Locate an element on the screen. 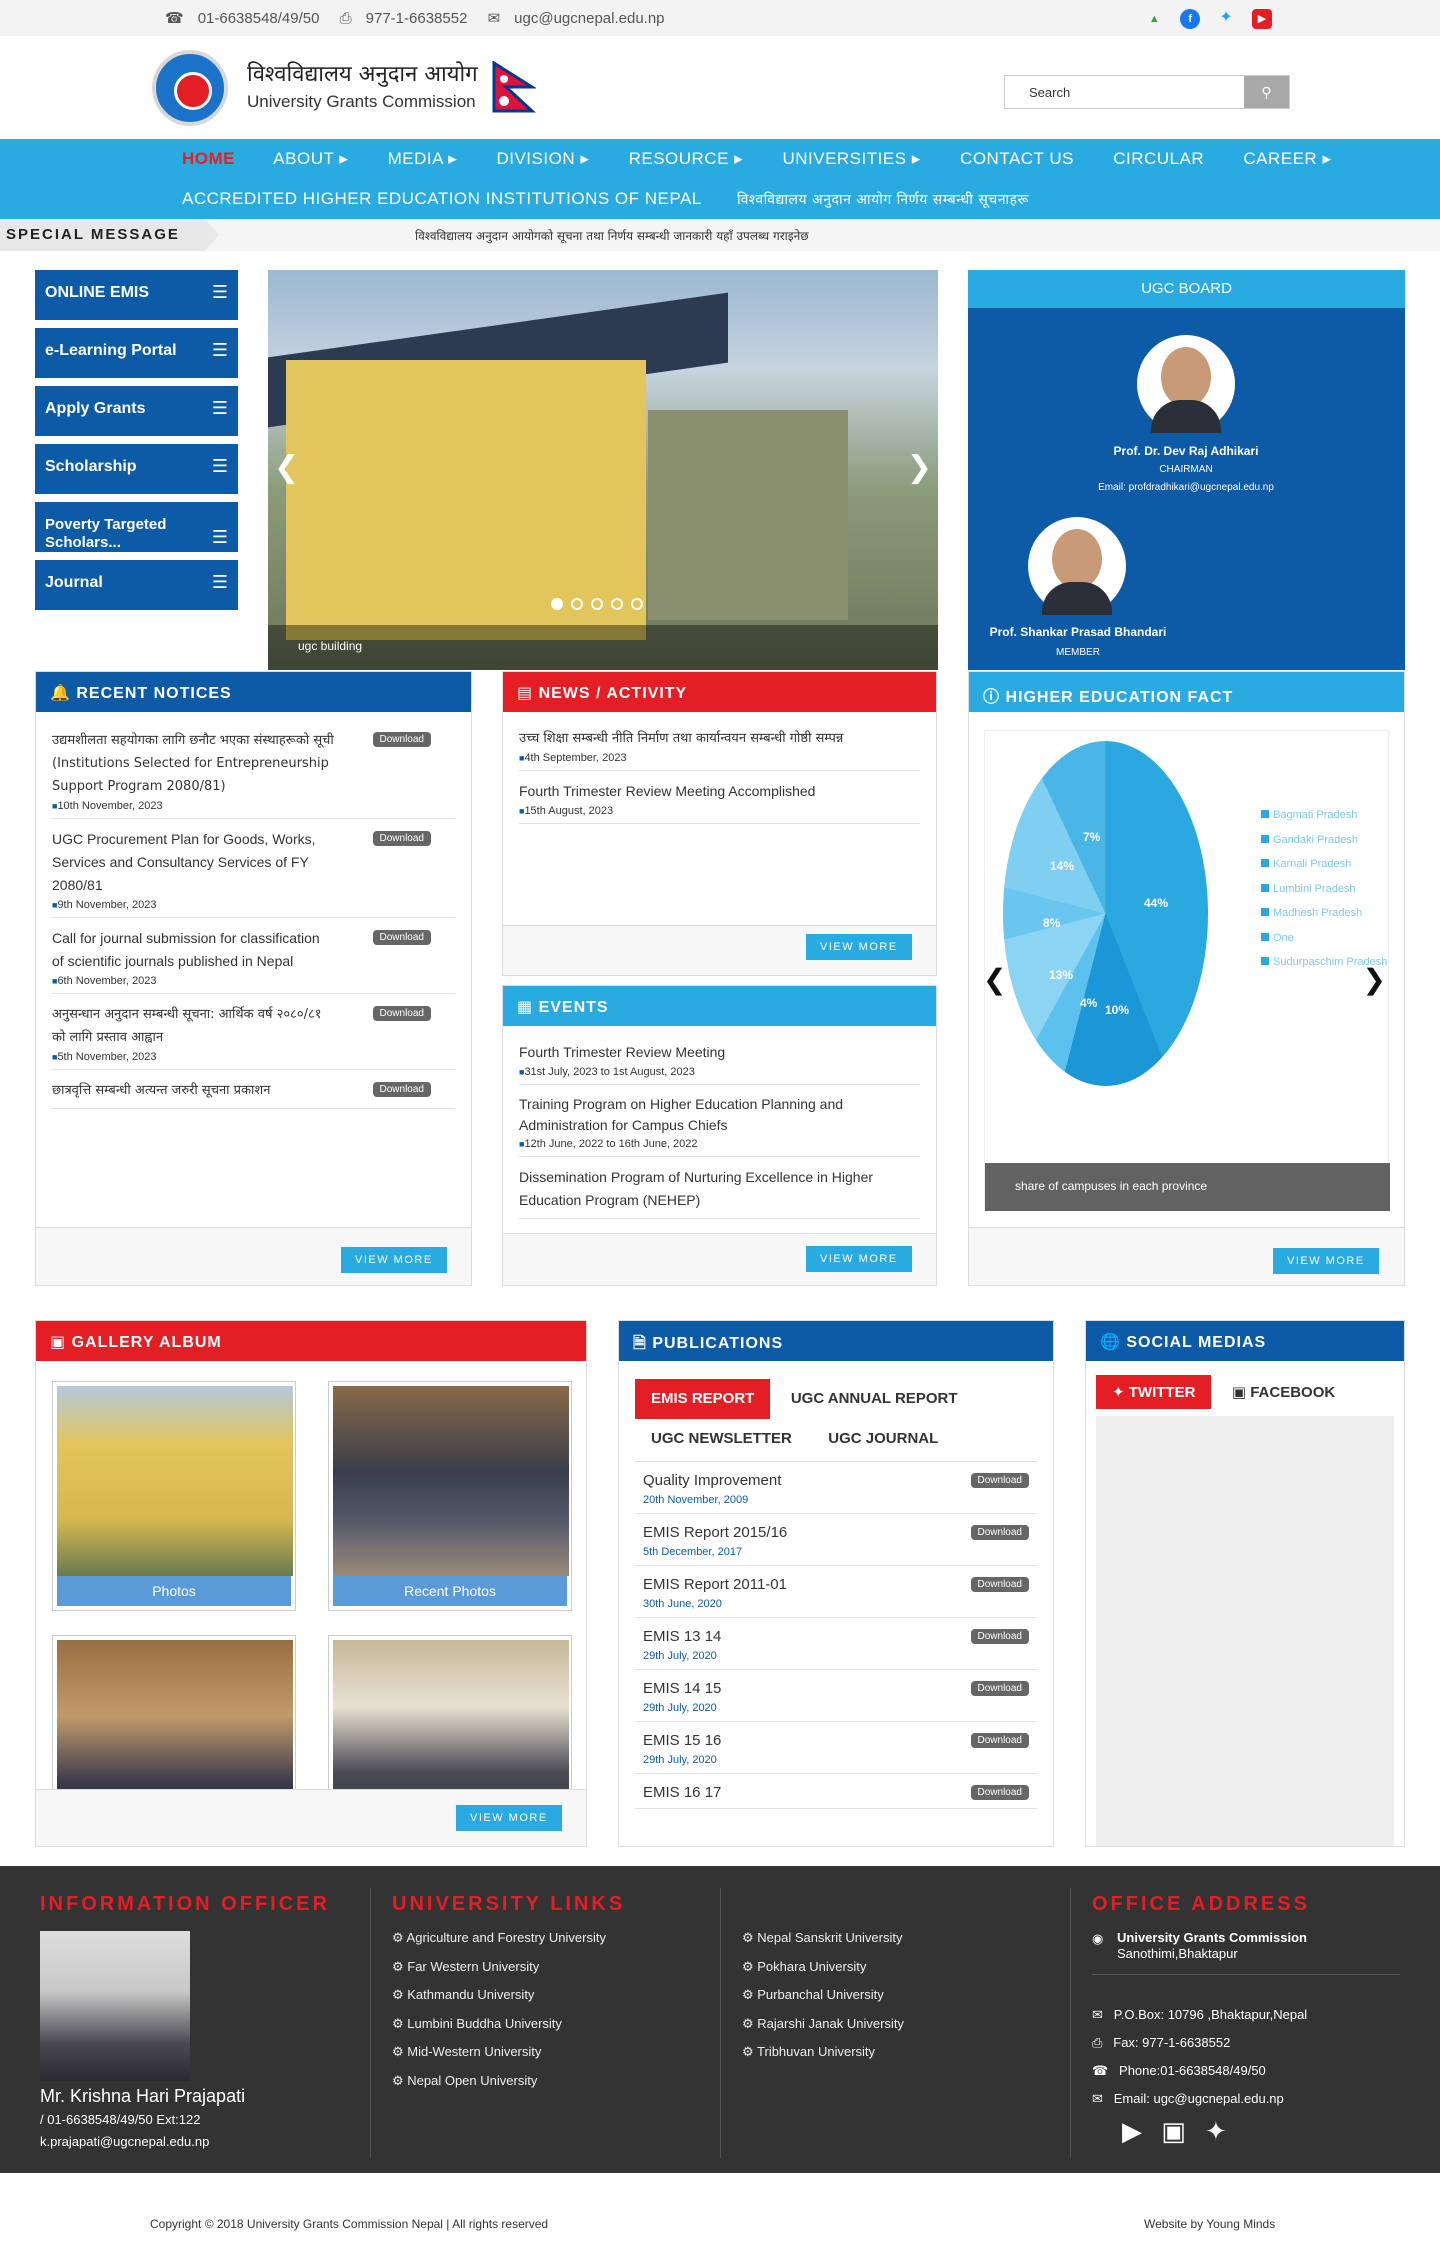  tab-journal: UGC JOURNAL is located at coordinates (883, 1439).